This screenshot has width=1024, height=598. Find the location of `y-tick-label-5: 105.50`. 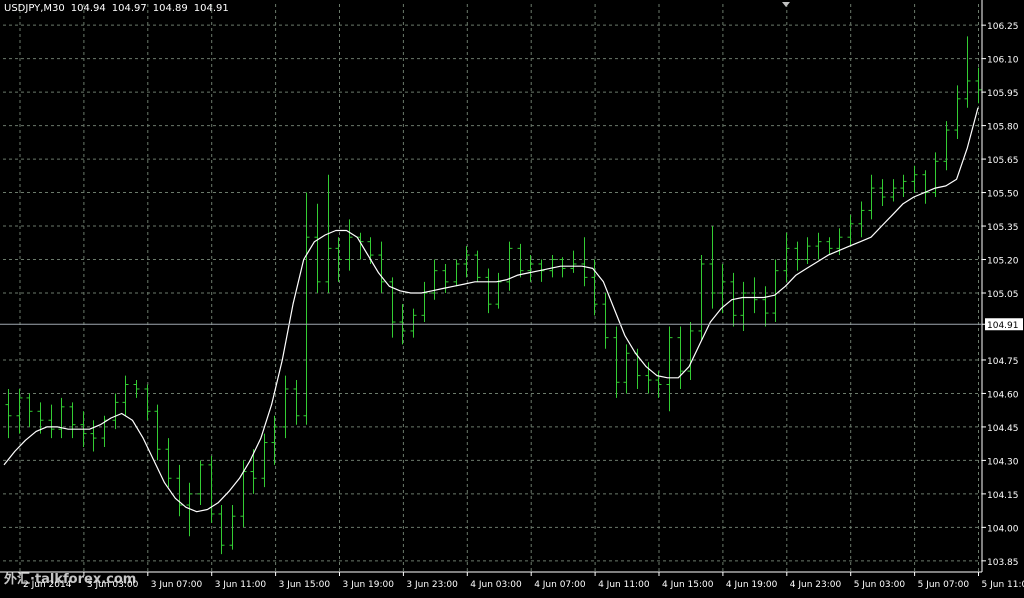

y-tick-label-5: 105.50 is located at coordinates (1003, 195).